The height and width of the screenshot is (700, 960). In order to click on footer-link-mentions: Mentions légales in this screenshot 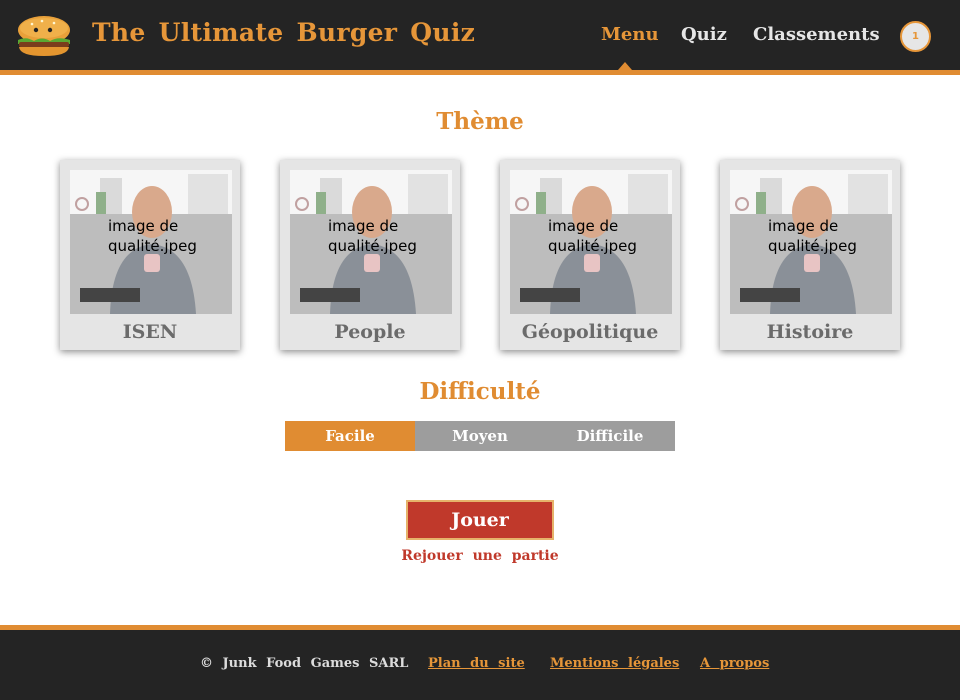, I will do `click(614, 663)`.